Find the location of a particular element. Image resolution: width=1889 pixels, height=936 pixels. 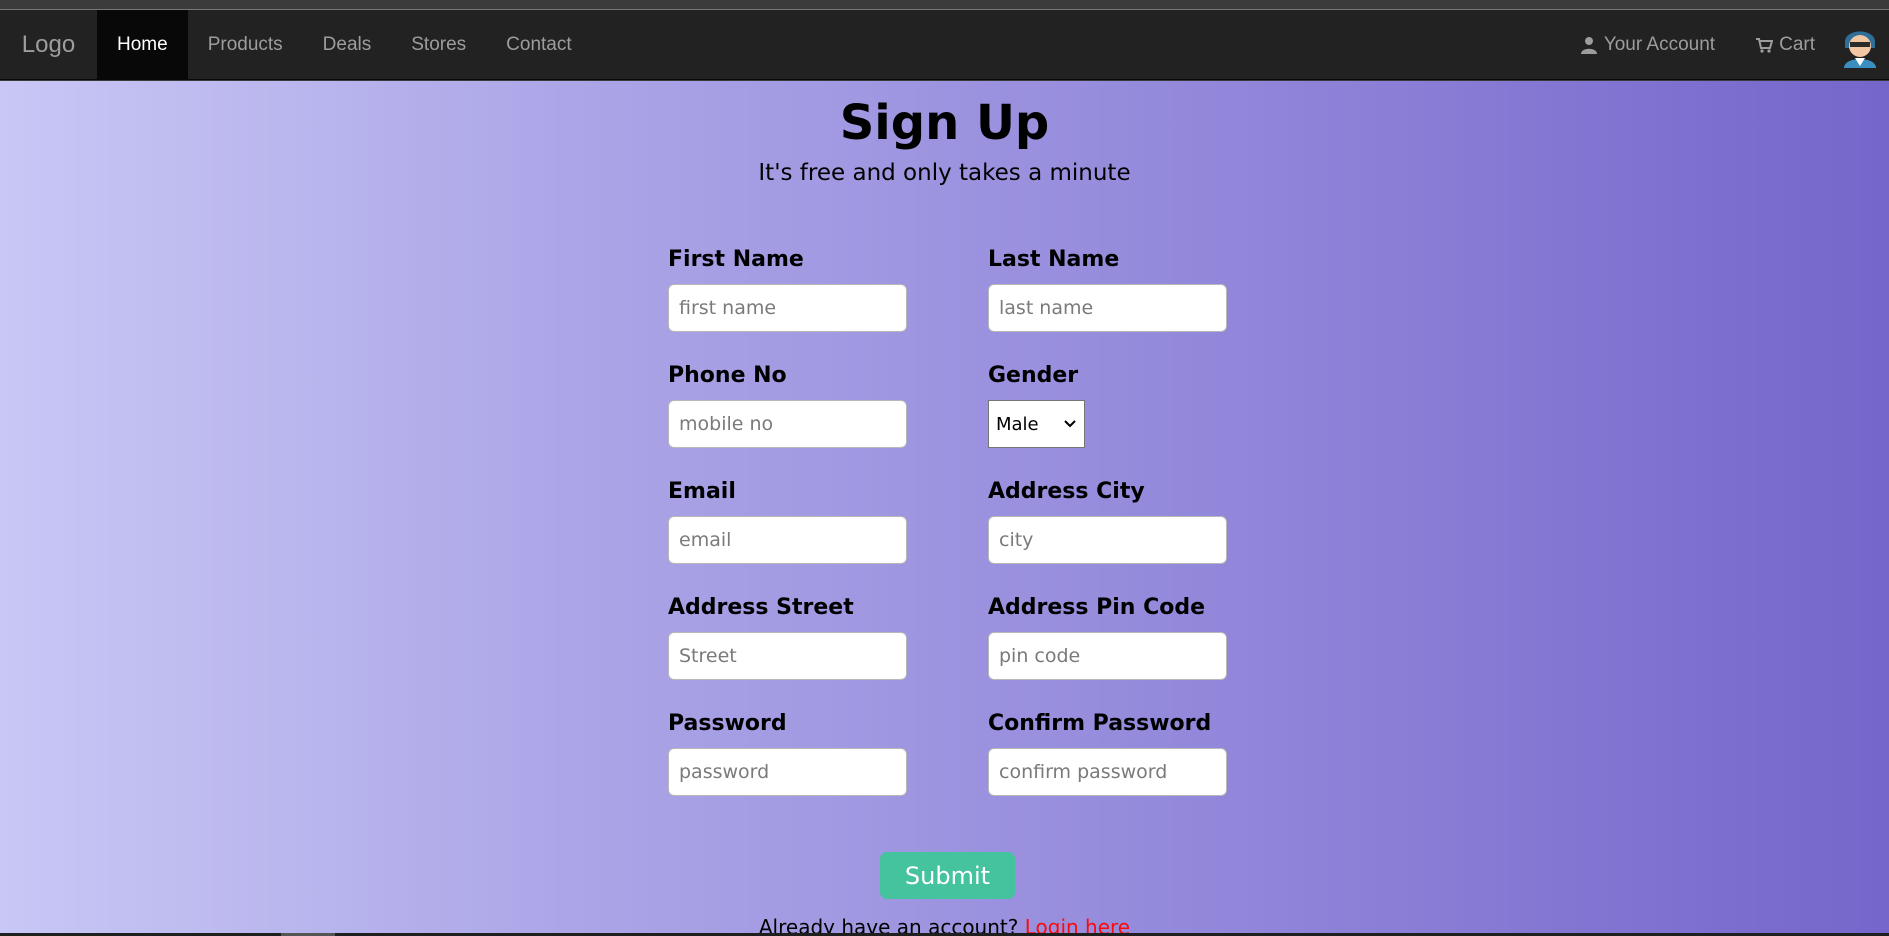

nav-contact: Contact is located at coordinates (538, 44).